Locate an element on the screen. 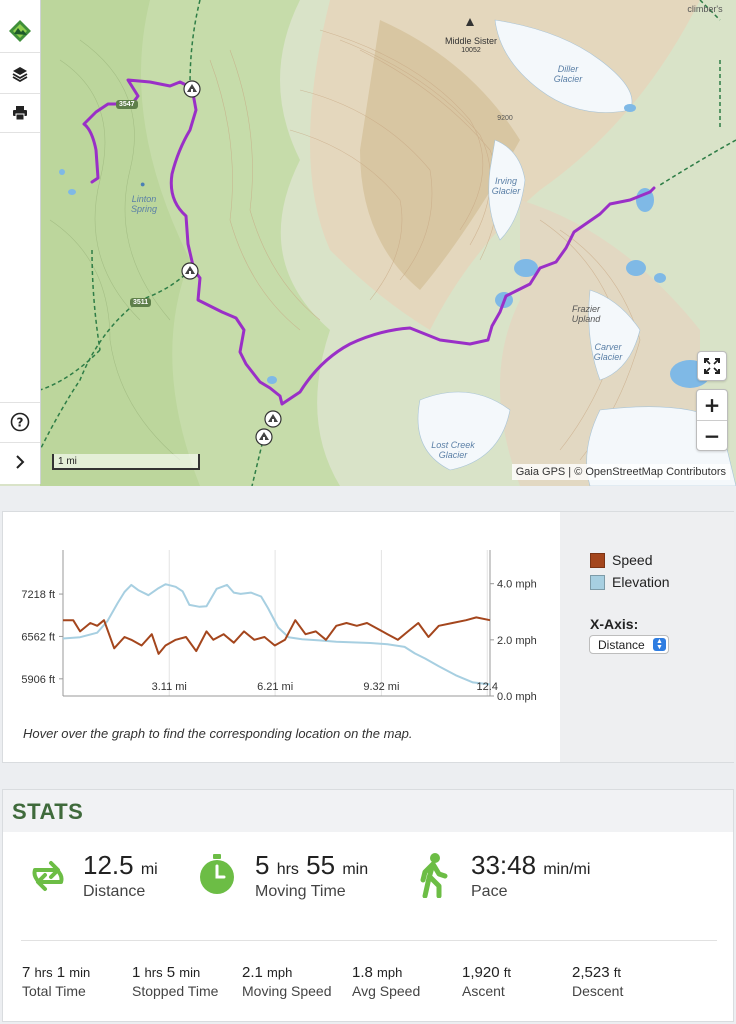 This screenshot has width=736, height=1024. distance-arrows-icon is located at coordinates (48, 876).